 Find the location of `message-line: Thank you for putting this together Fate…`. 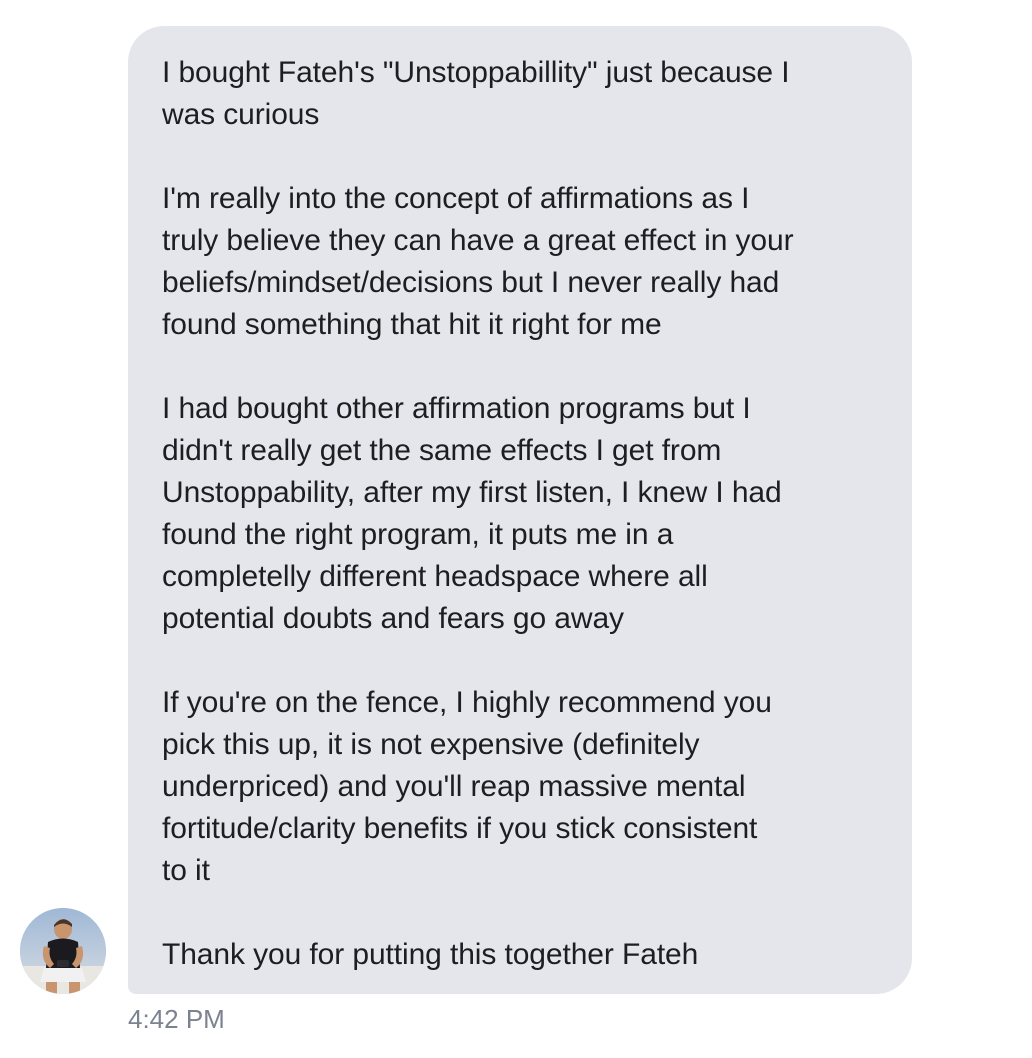

message-line: Thank you for putting this together Fate… is located at coordinates (430, 954).